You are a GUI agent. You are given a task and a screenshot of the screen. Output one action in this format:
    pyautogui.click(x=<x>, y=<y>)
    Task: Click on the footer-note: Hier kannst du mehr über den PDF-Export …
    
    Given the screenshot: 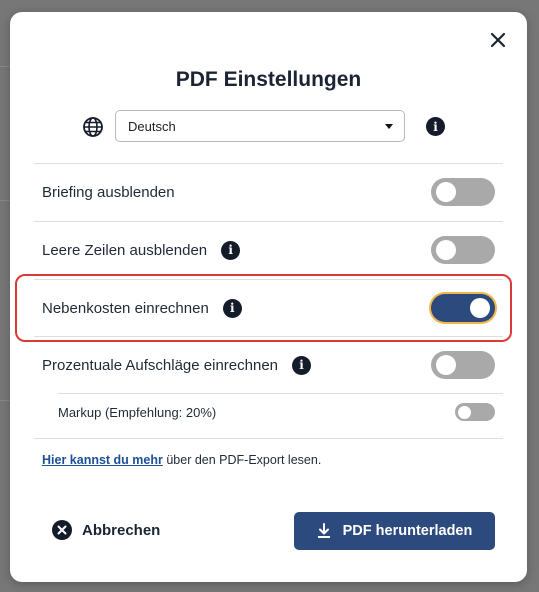 What is the action you would take?
    pyautogui.click(x=181, y=460)
    